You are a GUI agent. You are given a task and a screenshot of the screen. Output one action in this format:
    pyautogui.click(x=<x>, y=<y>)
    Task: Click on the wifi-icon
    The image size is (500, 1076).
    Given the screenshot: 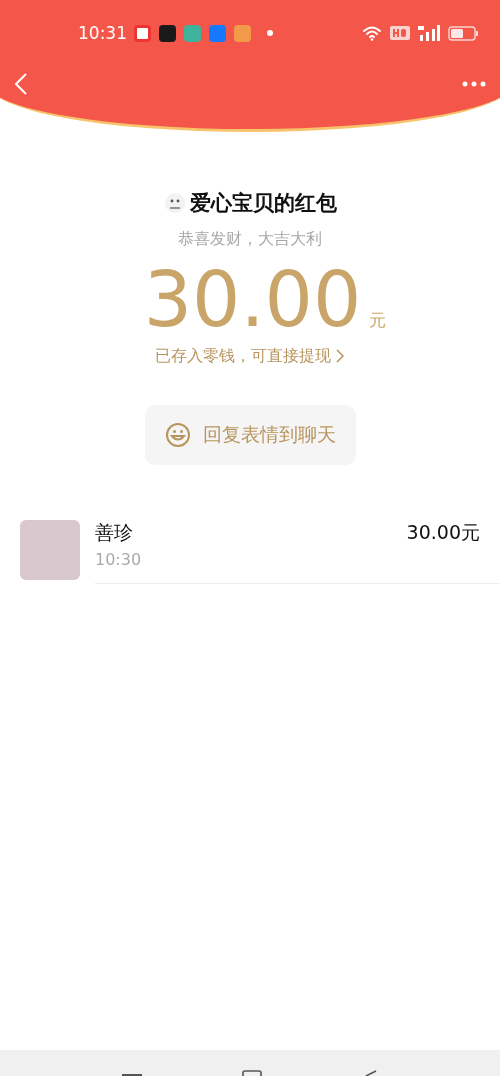 What is the action you would take?
    pyautogui.click(x=372, y=33)
    